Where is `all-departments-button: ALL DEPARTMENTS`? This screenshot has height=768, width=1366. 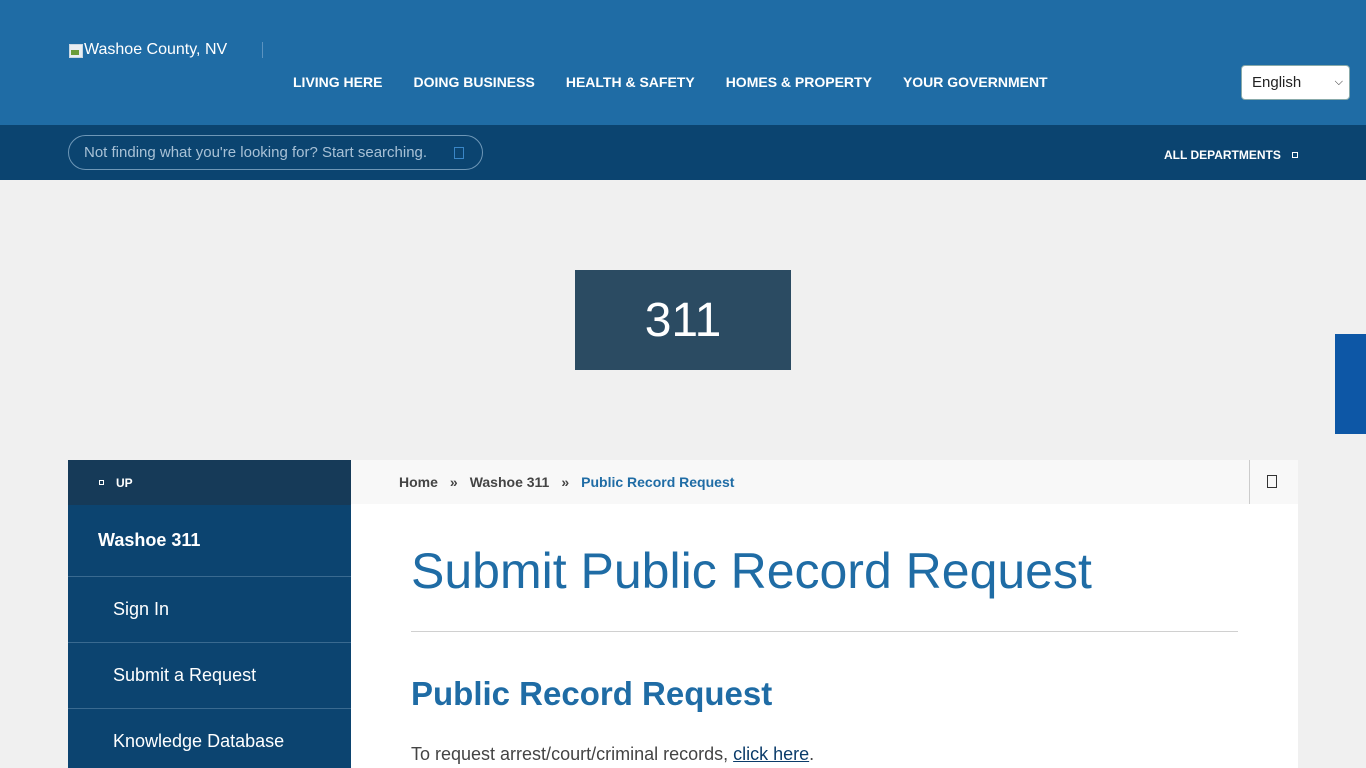 all-departments-button: ALL DEPARTMENTS is located at coordinates (1231, 155).